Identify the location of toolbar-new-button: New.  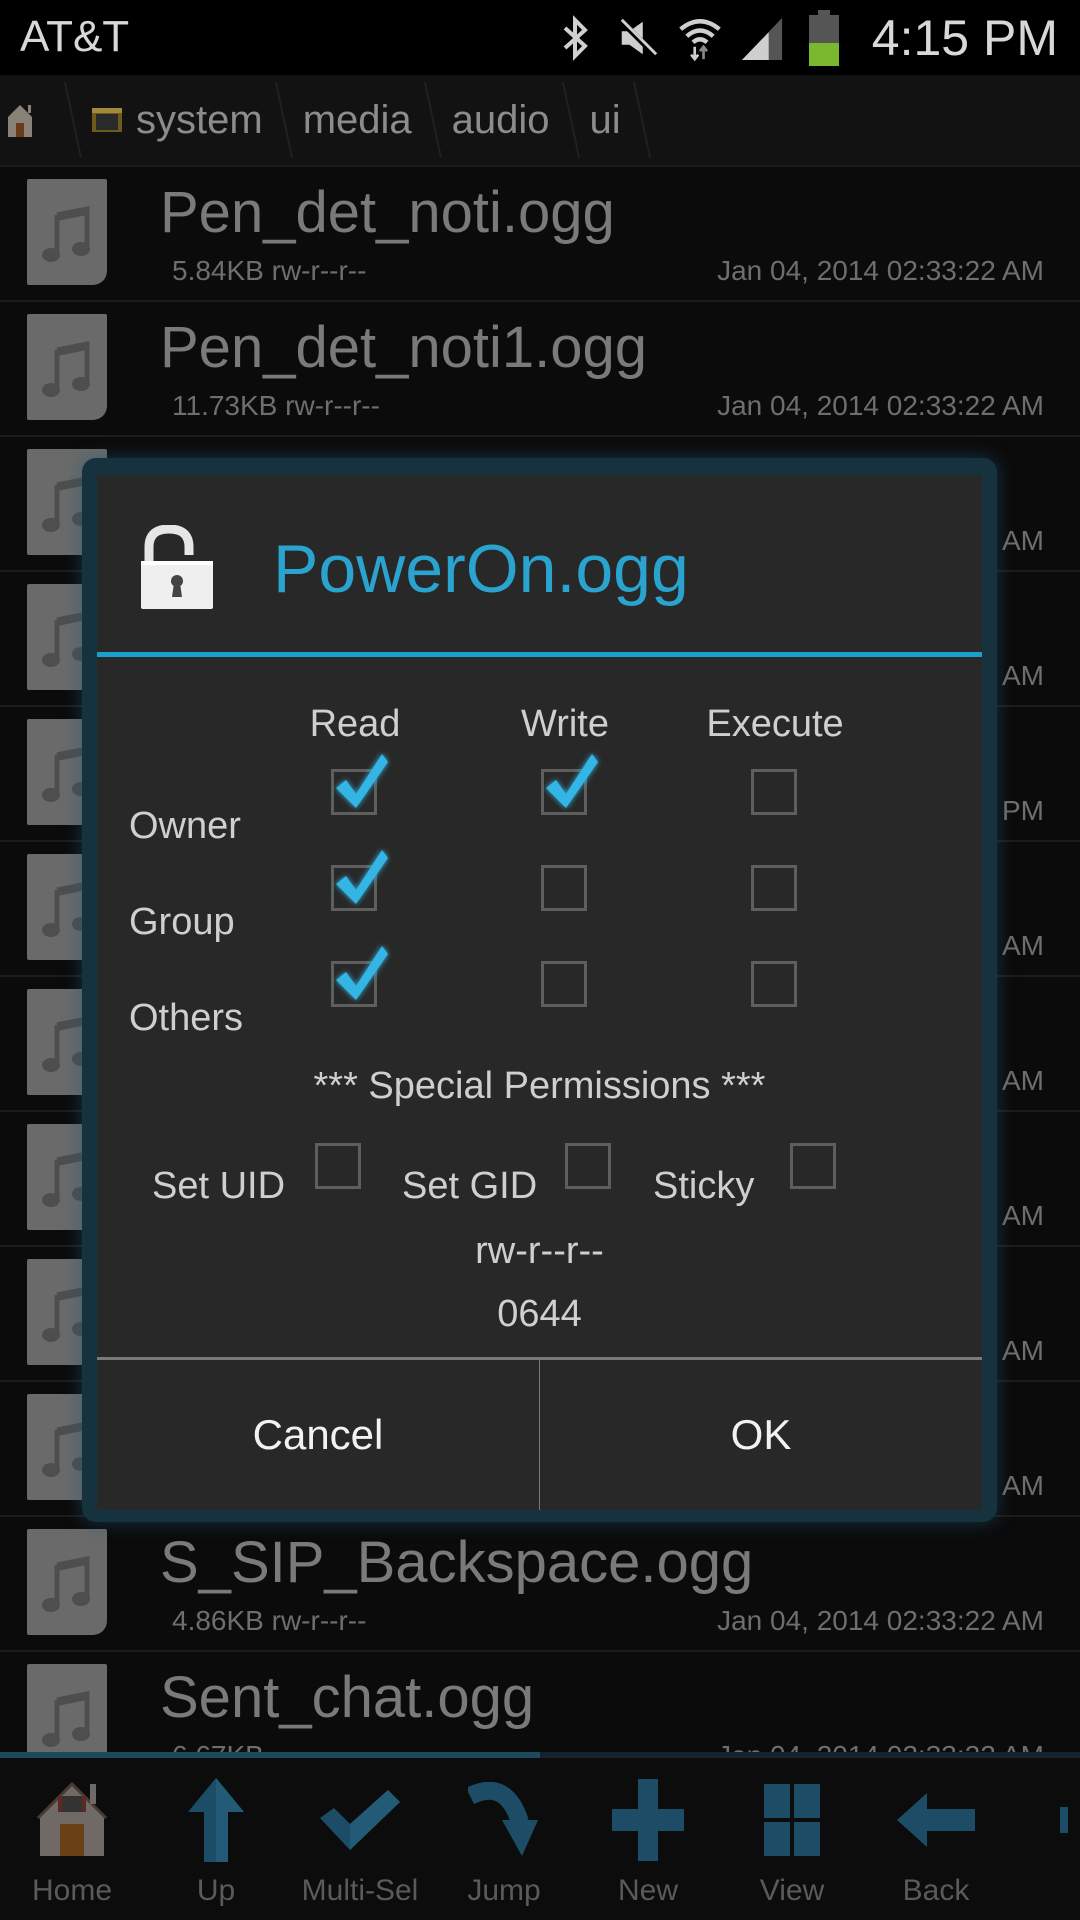
(648, 1839).